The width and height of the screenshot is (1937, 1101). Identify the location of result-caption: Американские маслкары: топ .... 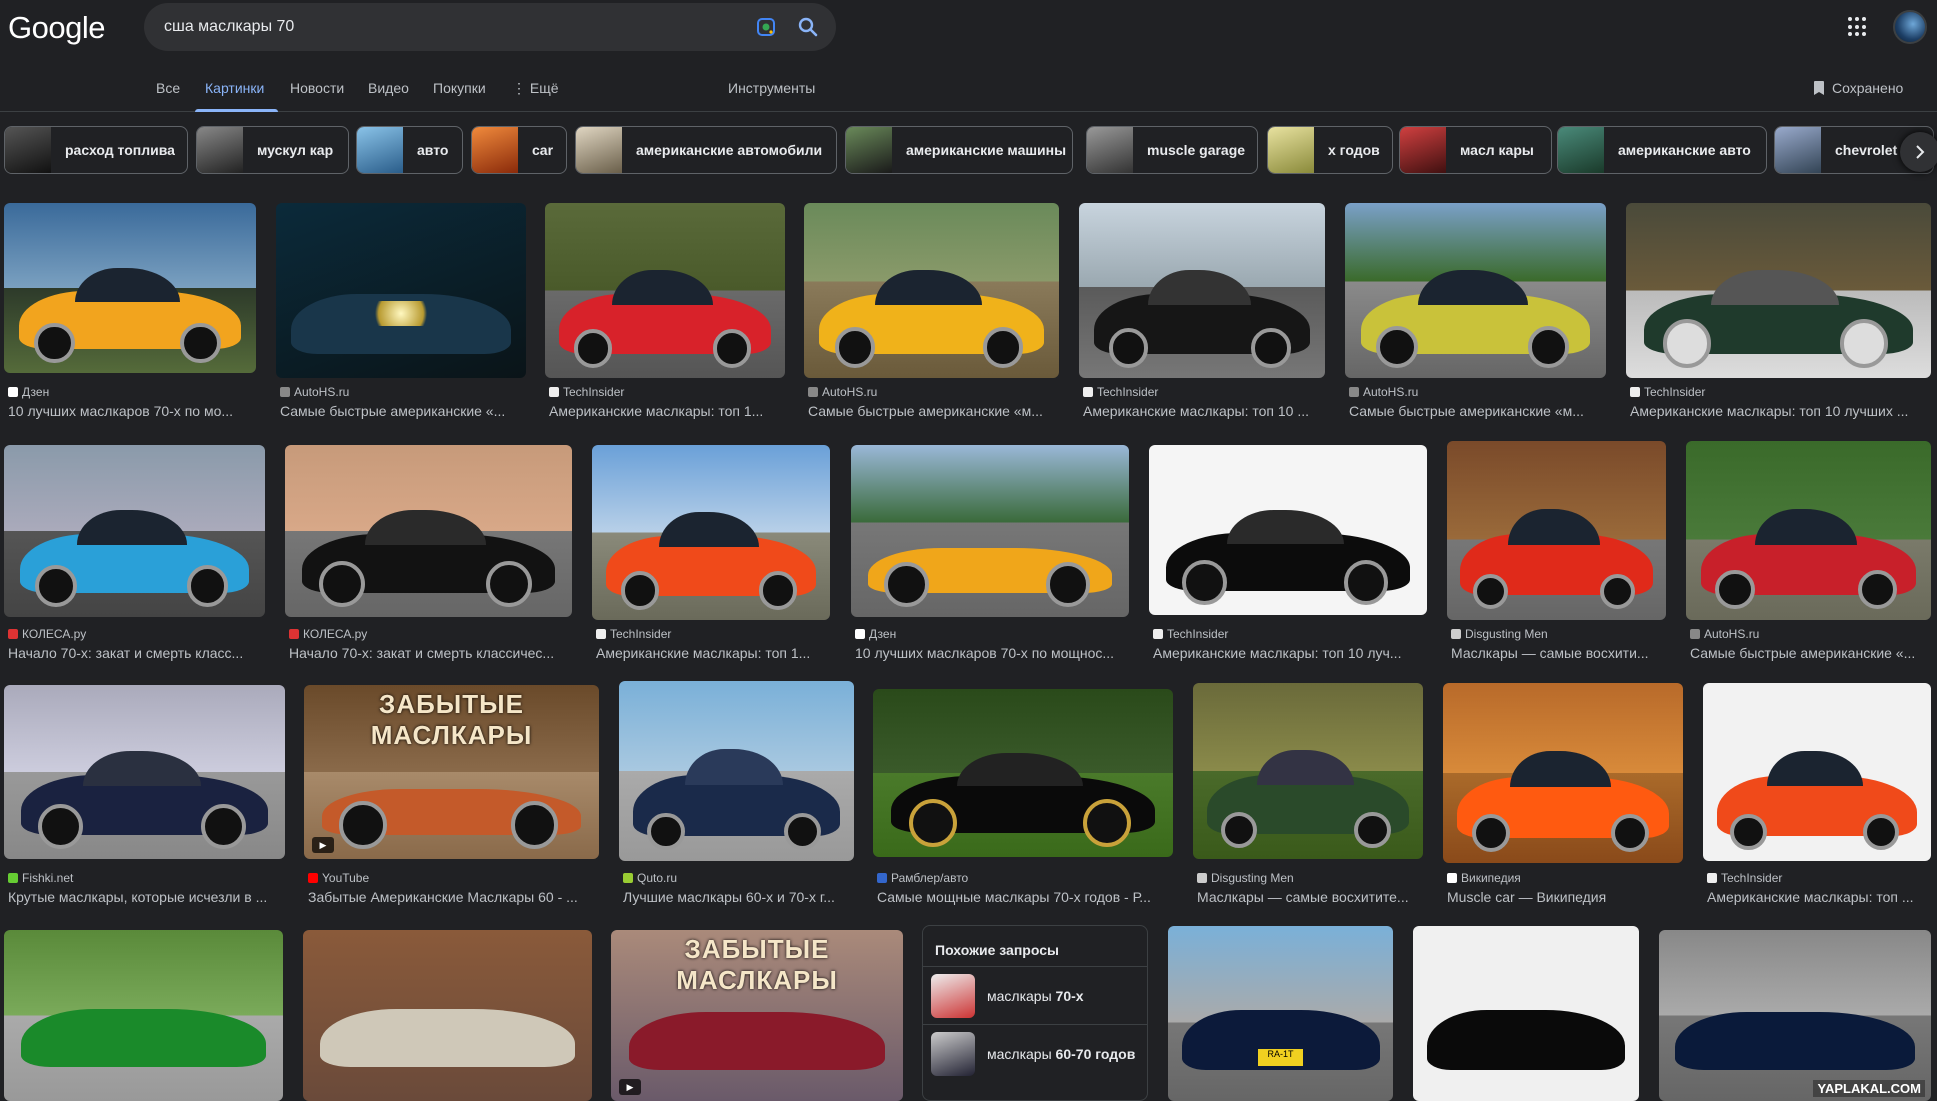
(1819, 897).